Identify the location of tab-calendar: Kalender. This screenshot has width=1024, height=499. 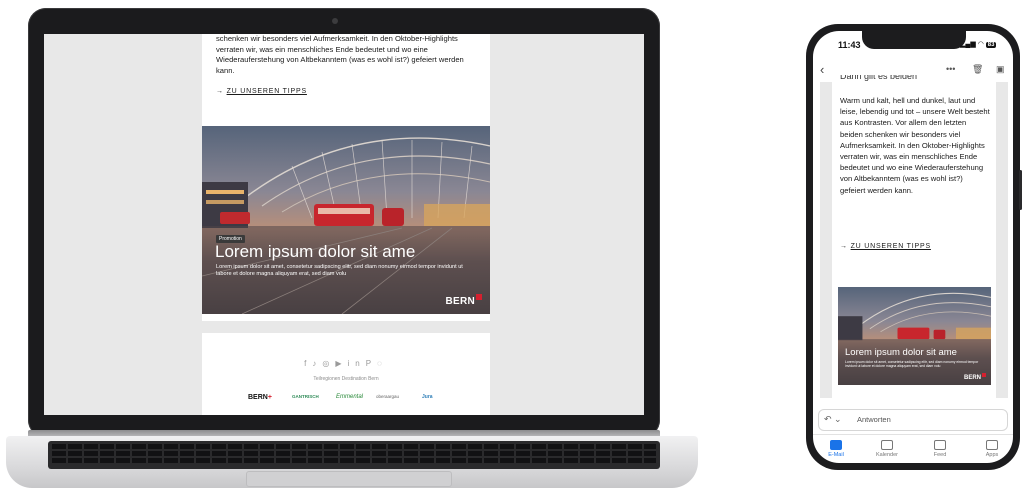
(887, 449).